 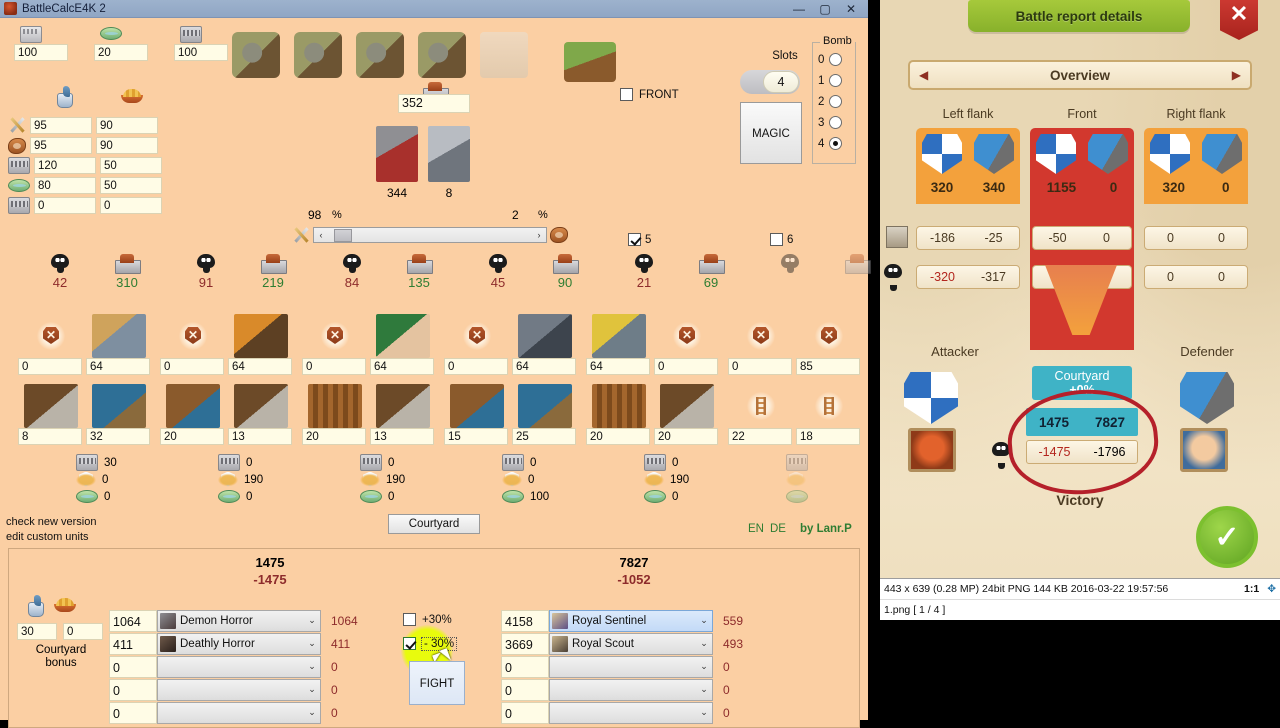 What do you see at coordinates (828, 366) in the screenshot?
I see `unit-value: 85` at bounding box center [828, 366].